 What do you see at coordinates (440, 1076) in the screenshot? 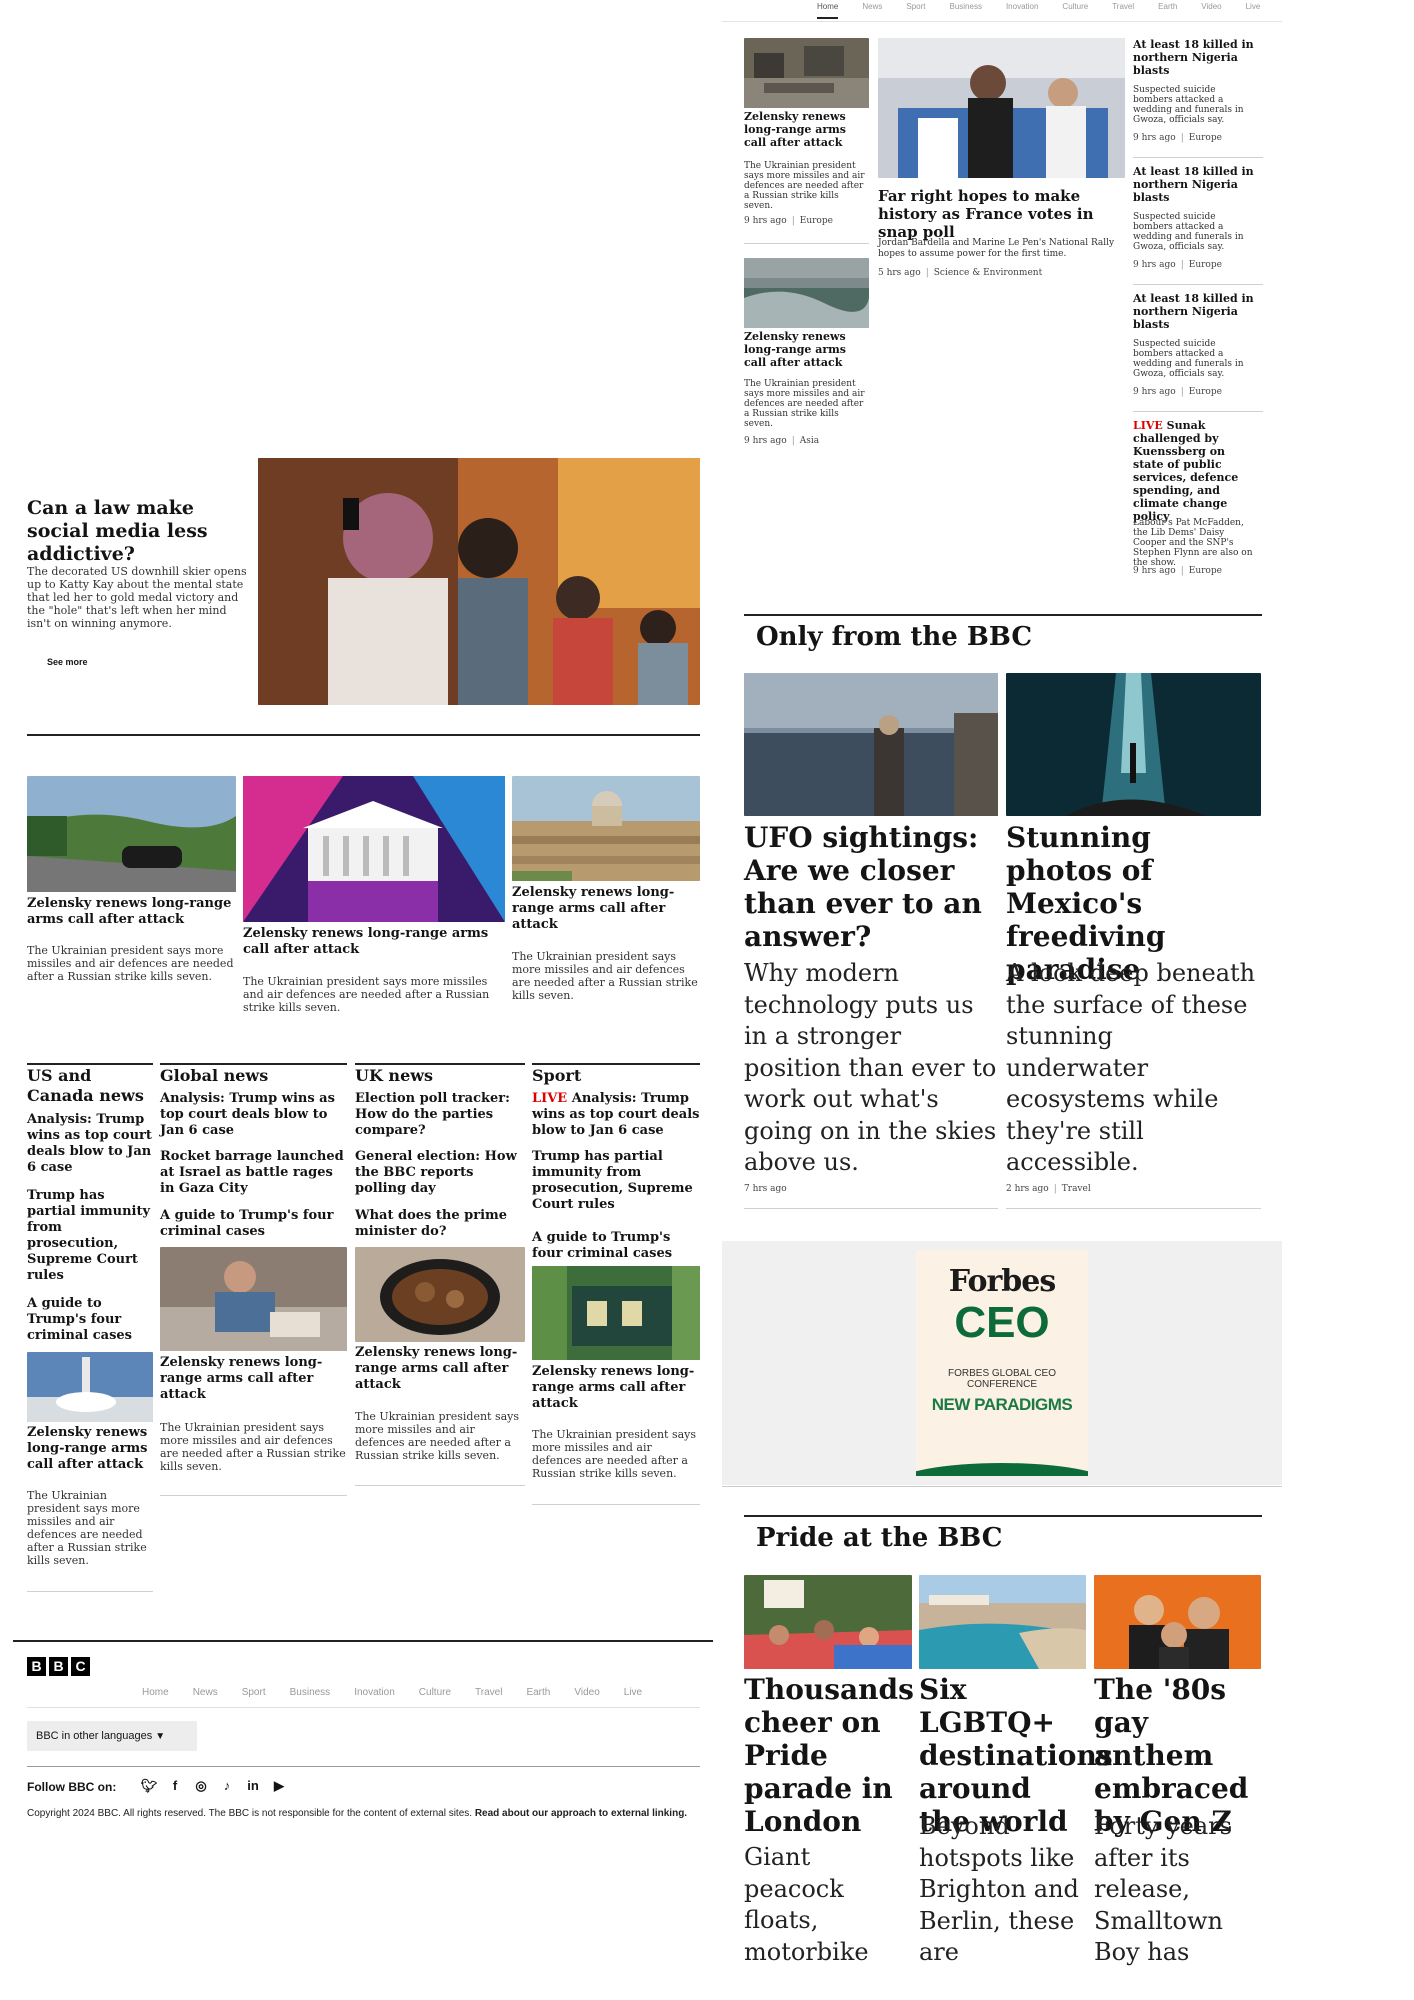
I see `section-heading-uk: UK news` at bounding box center [440, 1076].